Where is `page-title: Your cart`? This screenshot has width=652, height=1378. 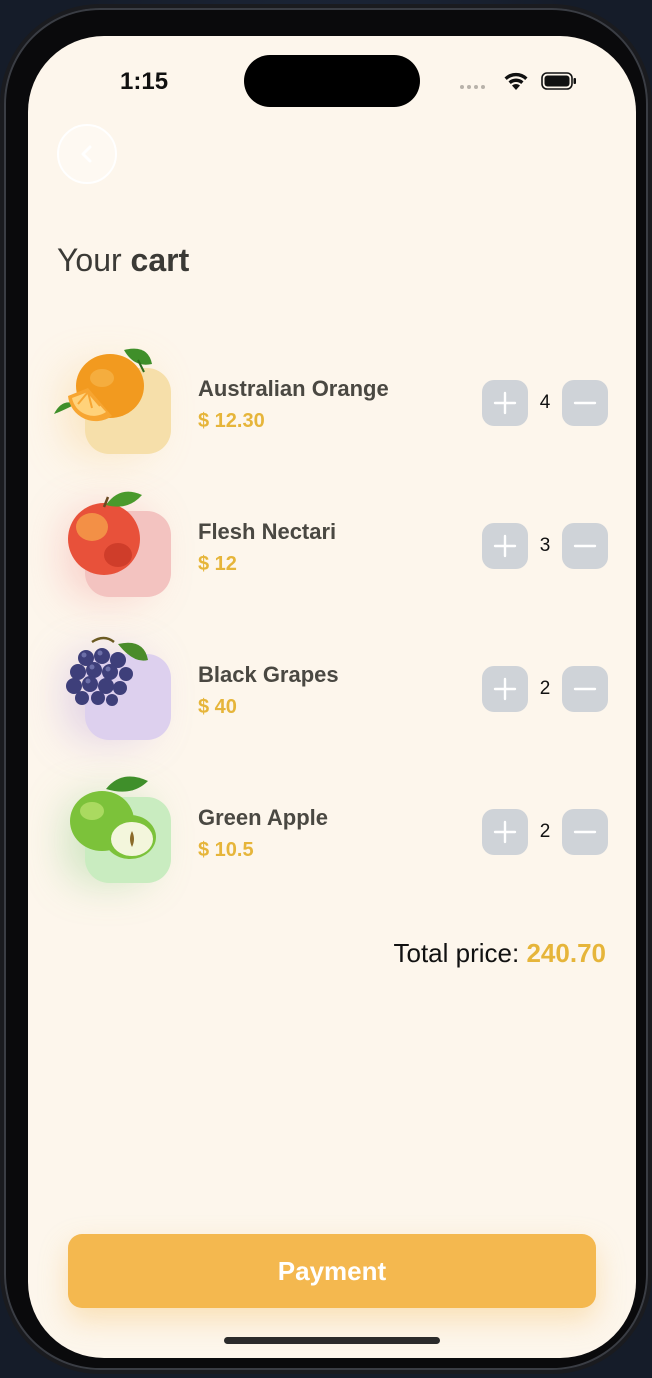 page-title: Your cart is located at coordinates (123, 260).